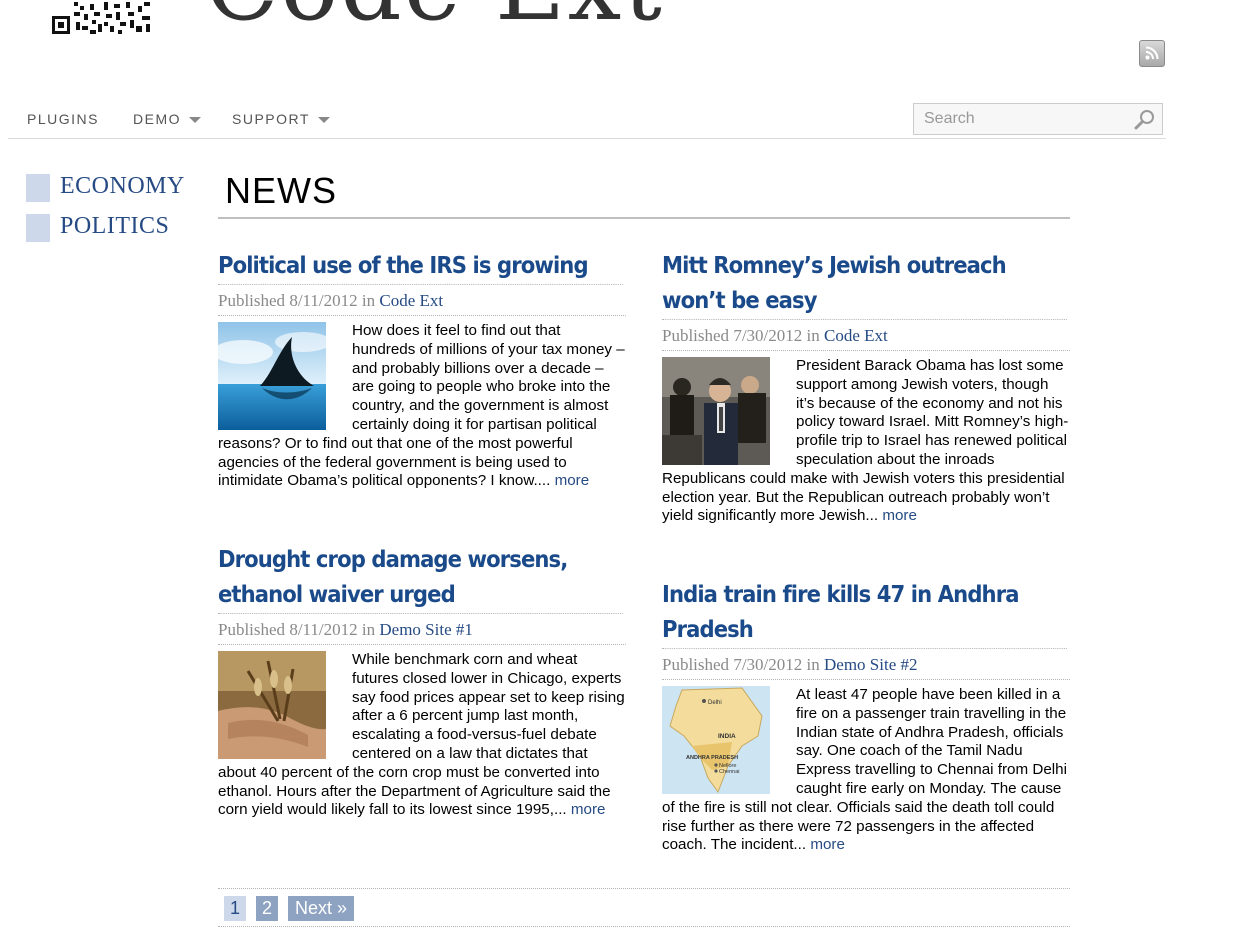 This screenshot has height=941, width=1250. What do you see at coordinates (281, 190) in the screenshot?
I see `page-title: NEWS` at bounding box center [281, 190].